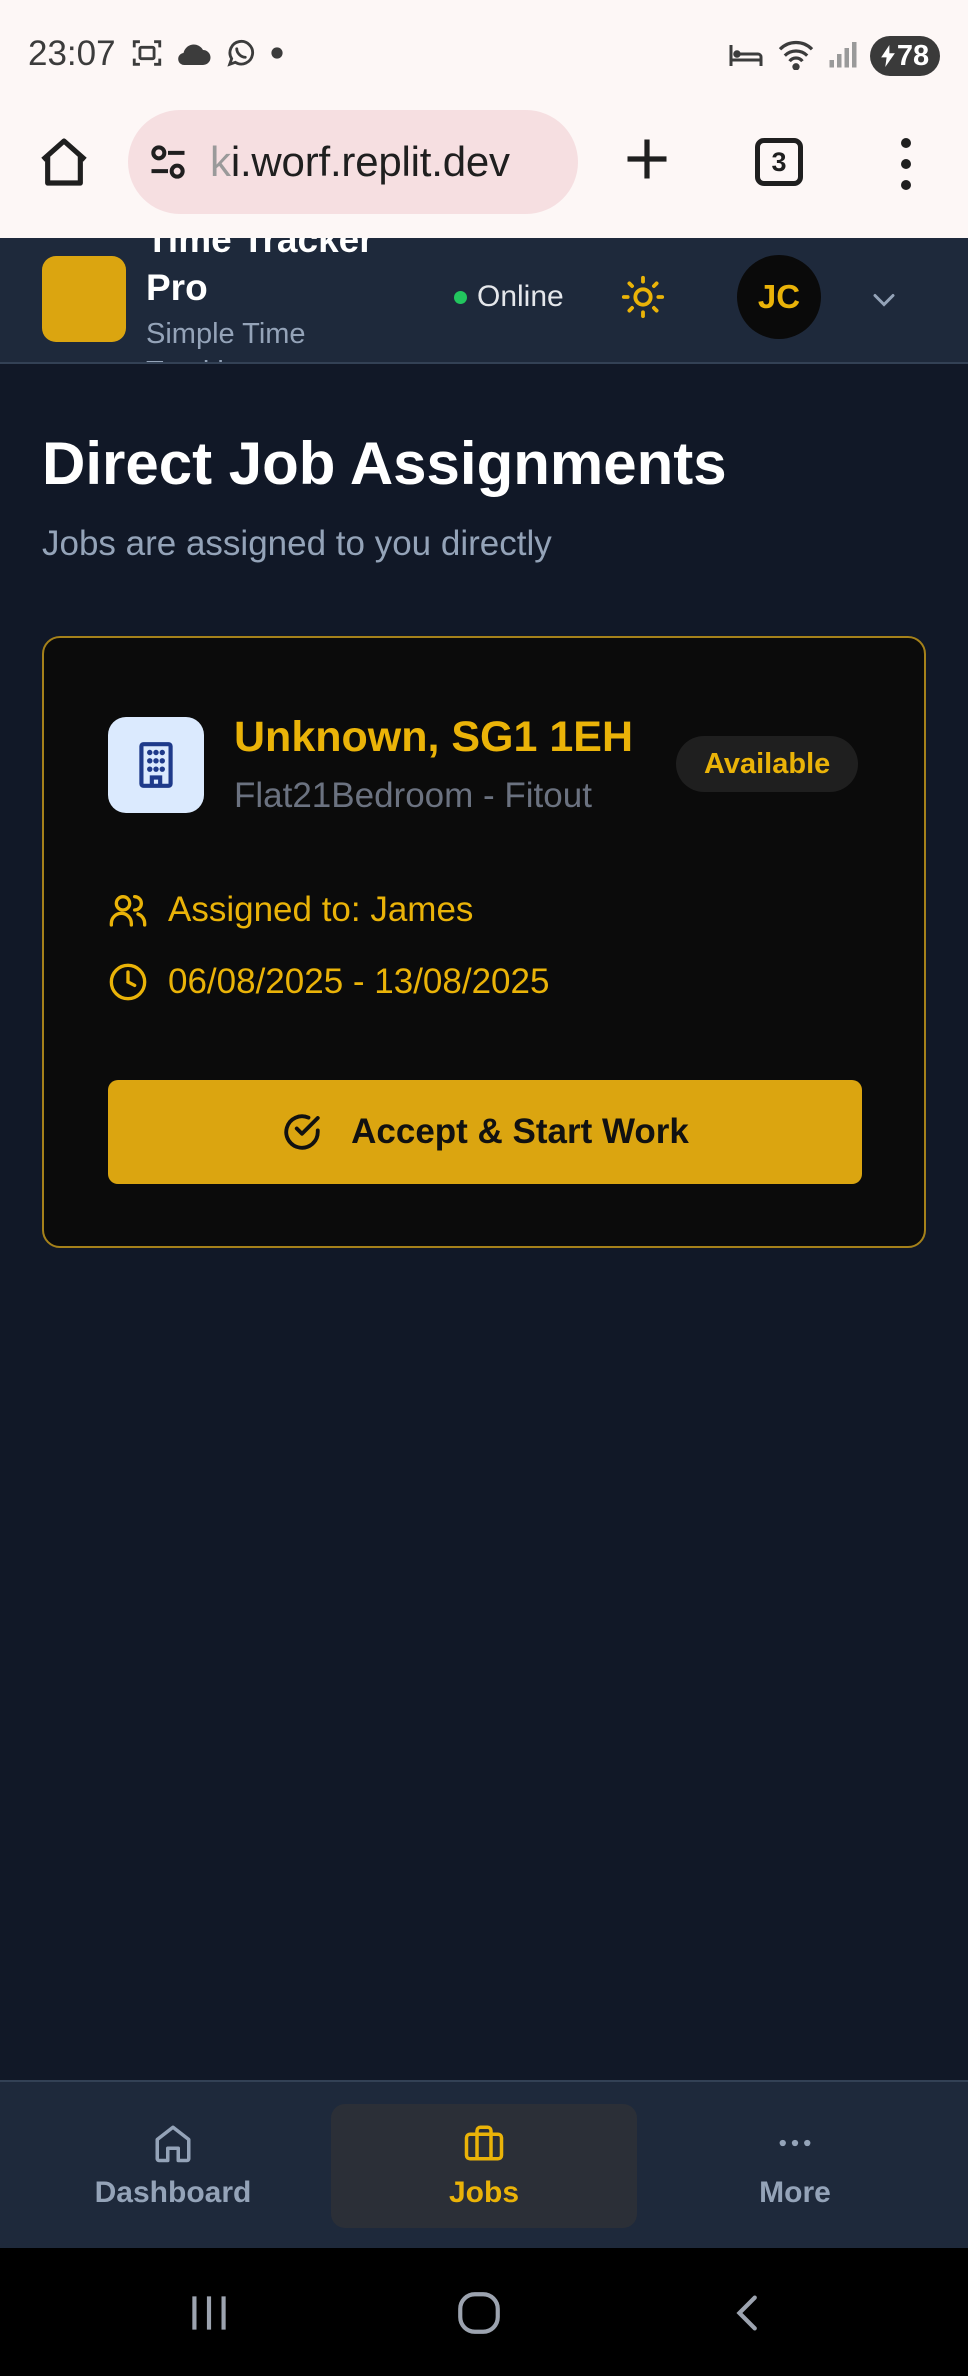  I want to click on bottom-nav: Dashboard Jobs More, so click(484, 2164).